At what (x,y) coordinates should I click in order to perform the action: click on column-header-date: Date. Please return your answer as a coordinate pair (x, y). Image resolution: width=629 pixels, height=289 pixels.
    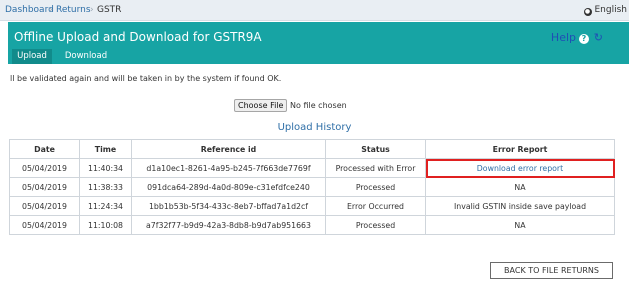
    Looking at the image, I should click on (44, 149).